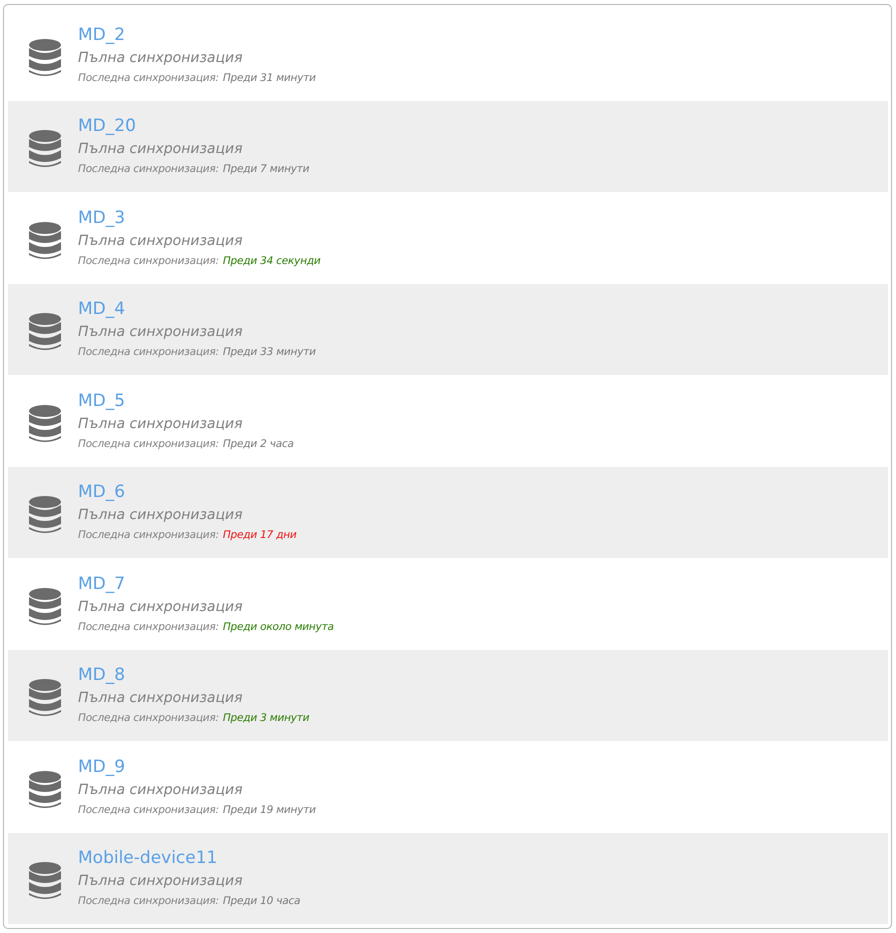 Image resolution: width=896 pixels, height=933 pixels. Describe the element at coordinates (102, 309) in the screenshot. I see `device-name-link: MD_4` at that location.